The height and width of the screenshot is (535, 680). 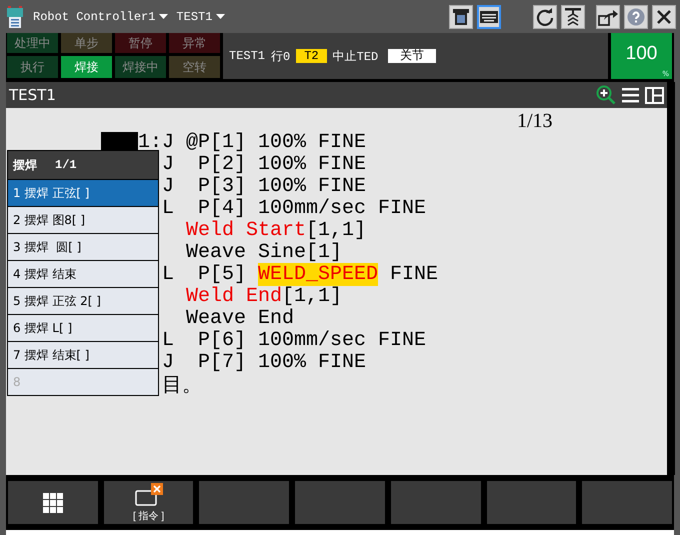 What do you see at coordinates (194, 43) in the screenshot?
I see `status-lamp: 异常` at bounding box center [194, 43].